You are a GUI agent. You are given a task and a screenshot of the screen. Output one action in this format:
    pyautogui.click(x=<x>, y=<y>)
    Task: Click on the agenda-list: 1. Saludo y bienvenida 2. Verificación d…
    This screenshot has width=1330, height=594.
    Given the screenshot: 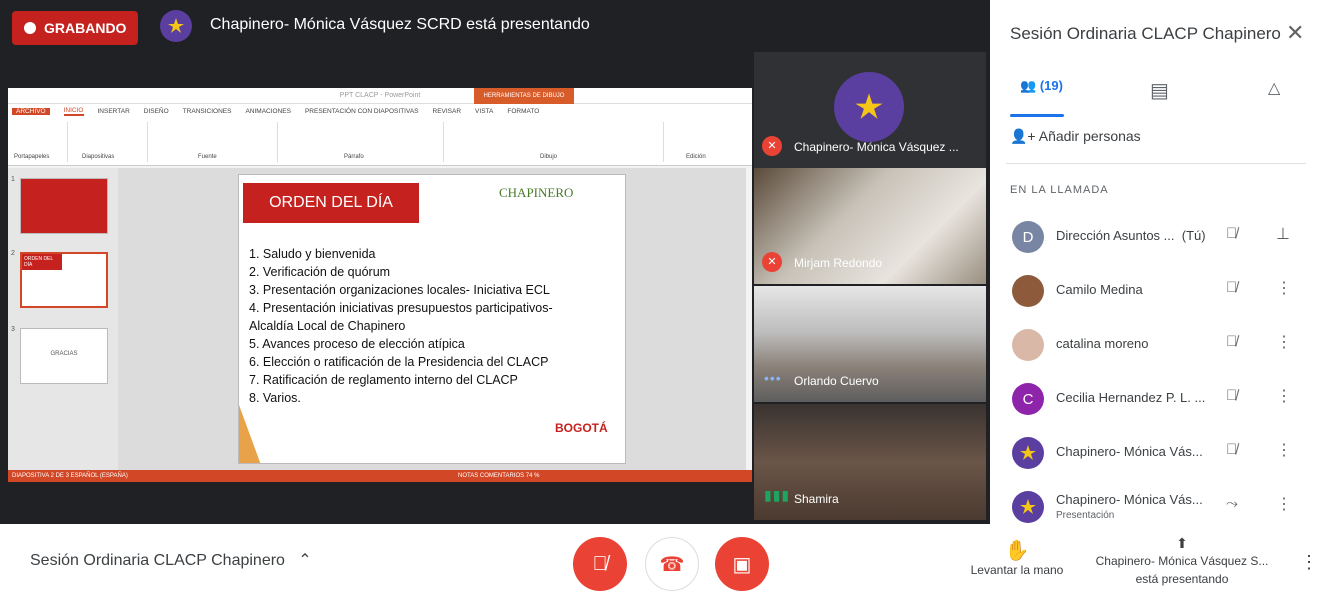 What is the action you would take?
    pyautogui.click(x=434, y=326)
    